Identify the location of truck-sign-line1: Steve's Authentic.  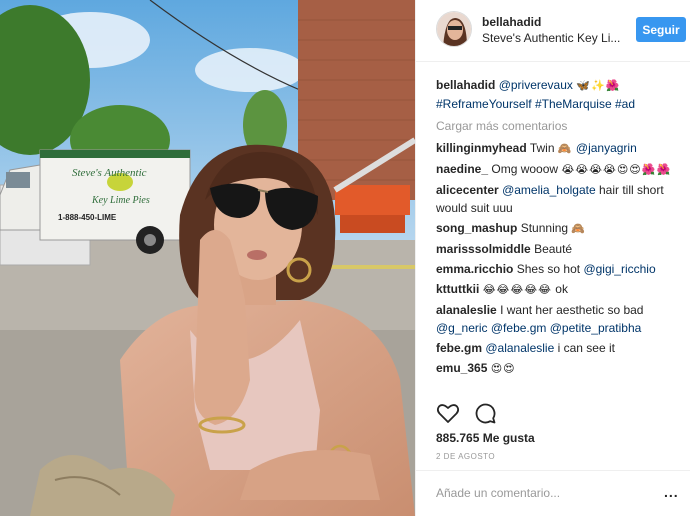
(109, 173).